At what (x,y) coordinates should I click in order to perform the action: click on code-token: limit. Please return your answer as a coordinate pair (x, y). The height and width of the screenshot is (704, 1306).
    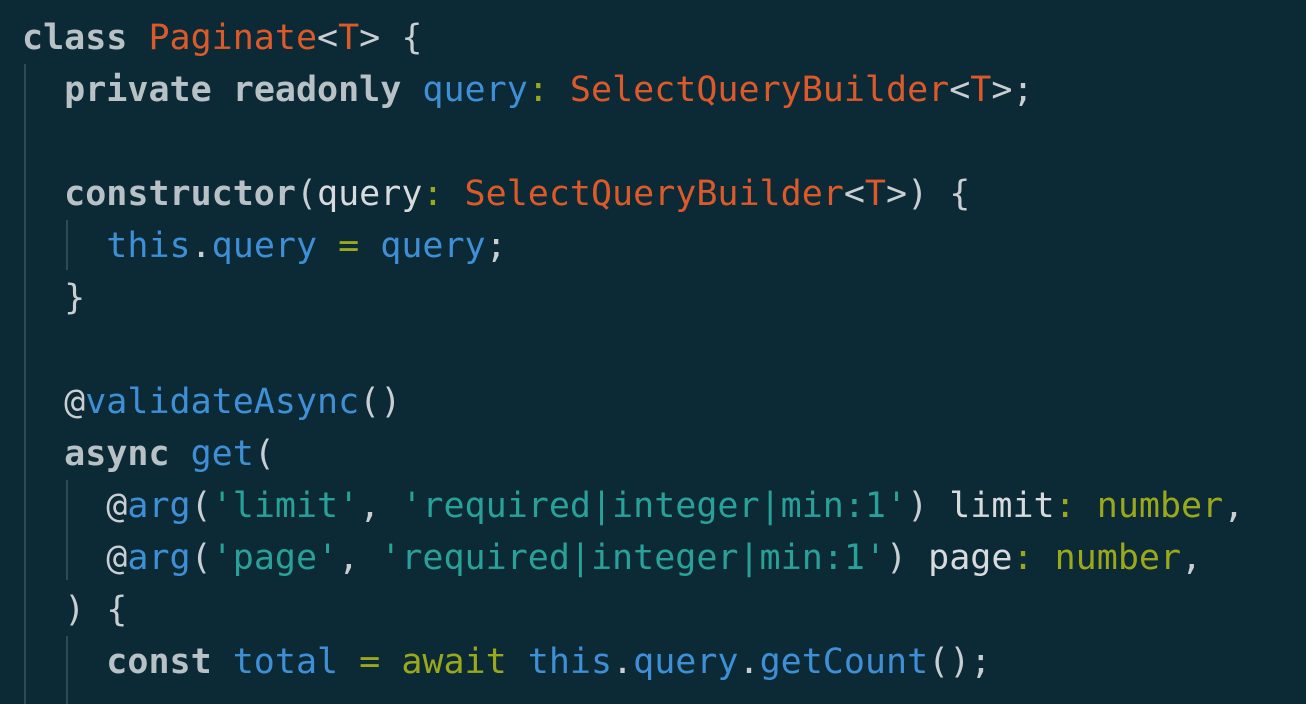
    Looking at the image, I should click on (1002, 506).